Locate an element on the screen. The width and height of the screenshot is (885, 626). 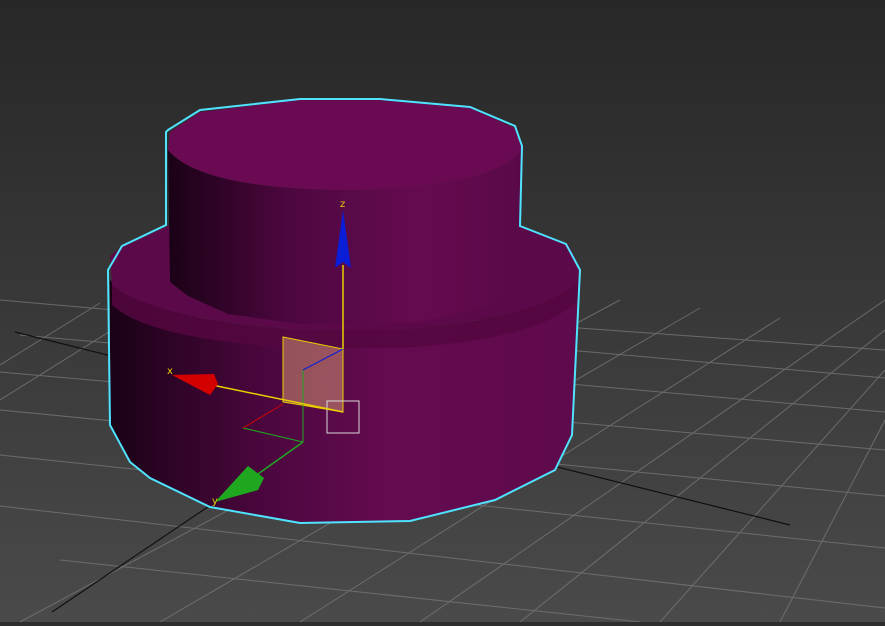
y-axis-label: y is located at coordinates (215, 501).